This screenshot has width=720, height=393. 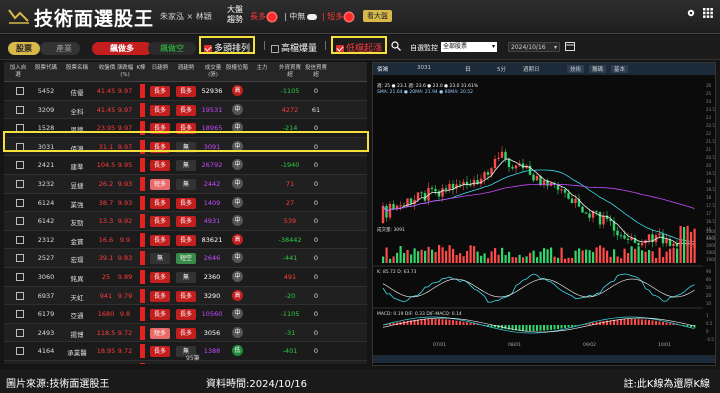 I want to click on buy-mode-button: 飆做多, so click(x=122, y=48).